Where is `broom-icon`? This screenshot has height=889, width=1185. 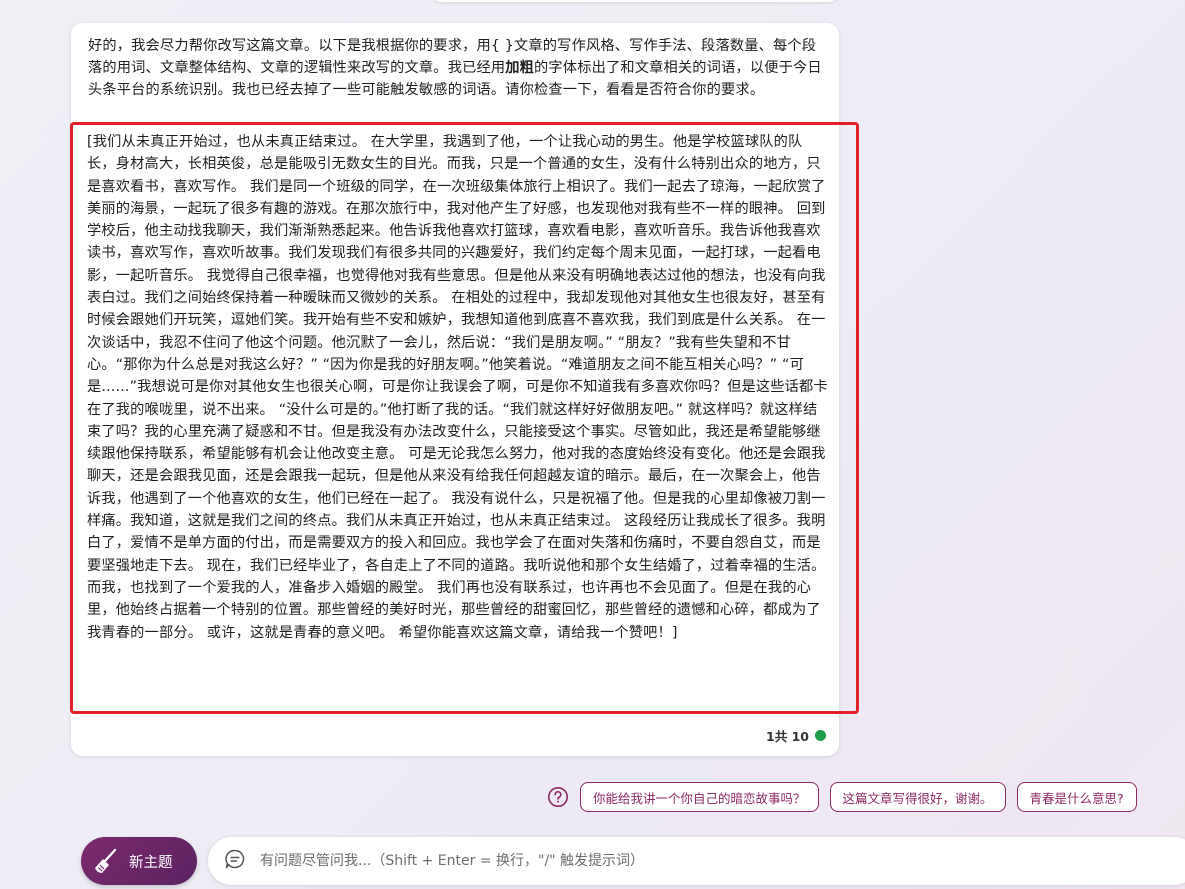
broom-icon is located at coordinates (106, 861).